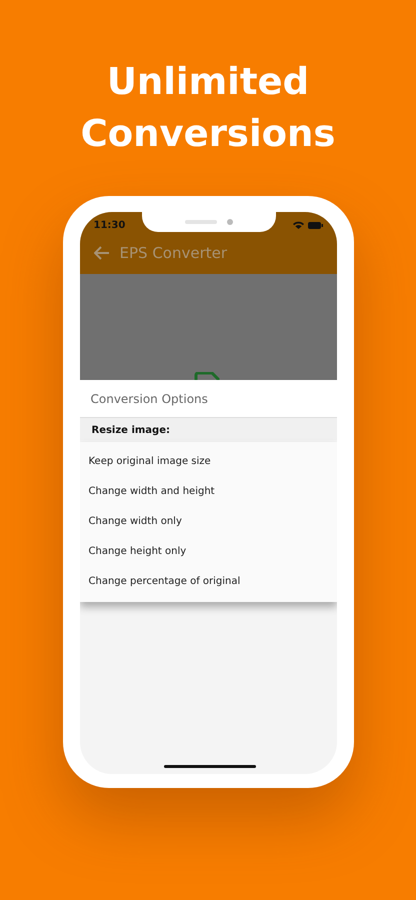  I want to click on menu-item: Change width only, so click(208, 521).